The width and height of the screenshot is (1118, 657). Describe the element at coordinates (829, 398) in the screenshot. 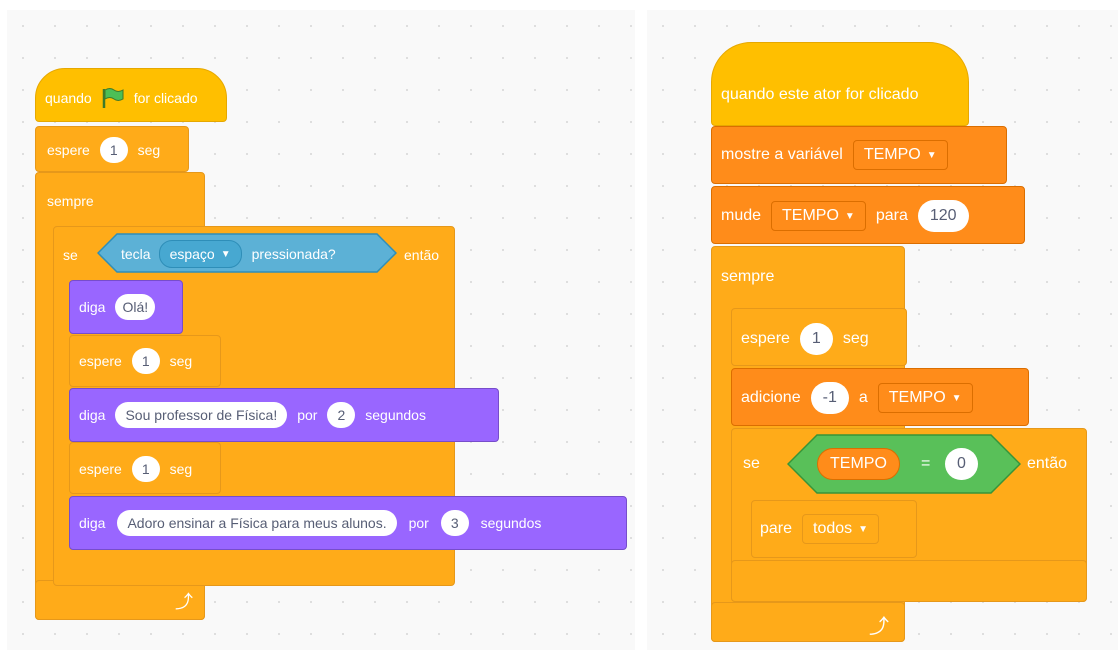

I see `change-value-input: -1` at that location.